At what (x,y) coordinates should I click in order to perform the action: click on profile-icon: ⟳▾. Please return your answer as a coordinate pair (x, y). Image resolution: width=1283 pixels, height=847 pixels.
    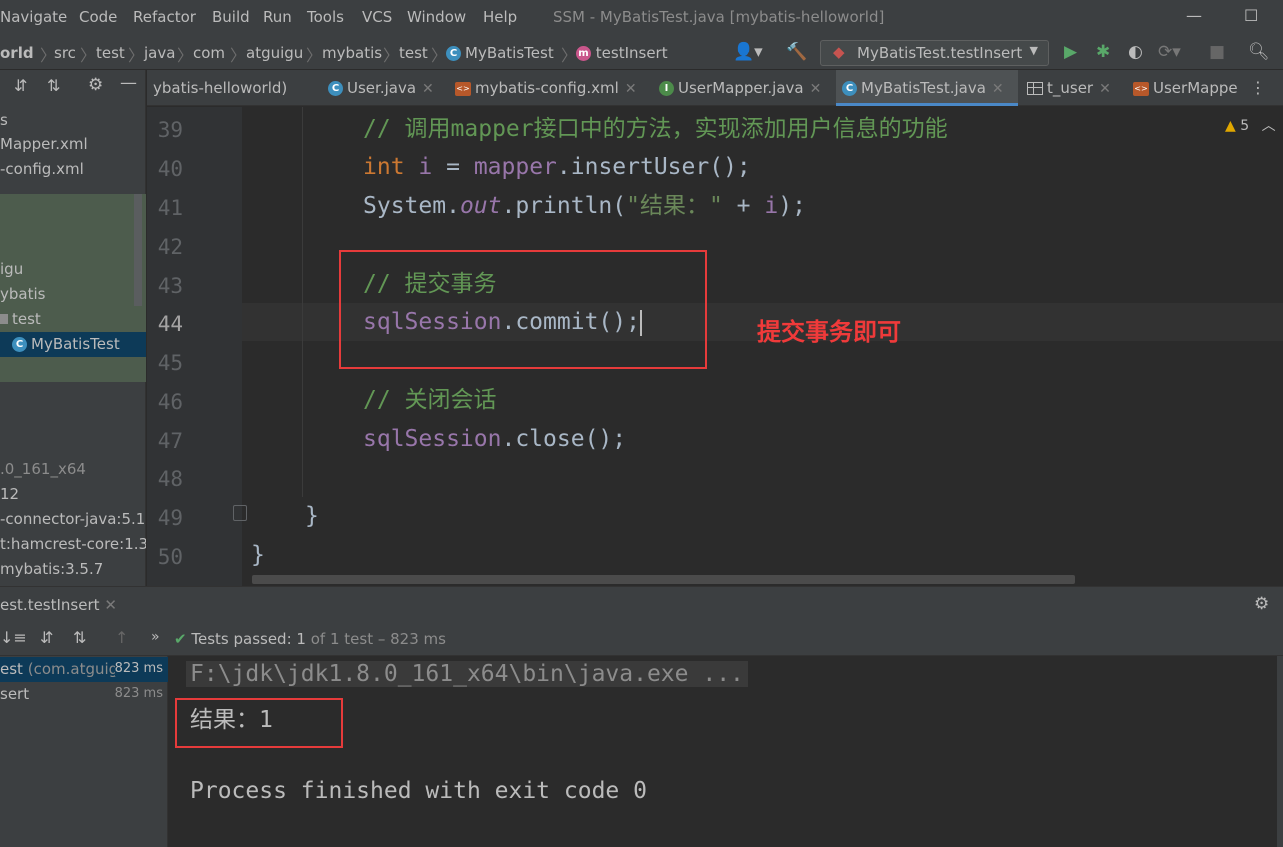
    Looking at the image, I should click on (1169, 52).